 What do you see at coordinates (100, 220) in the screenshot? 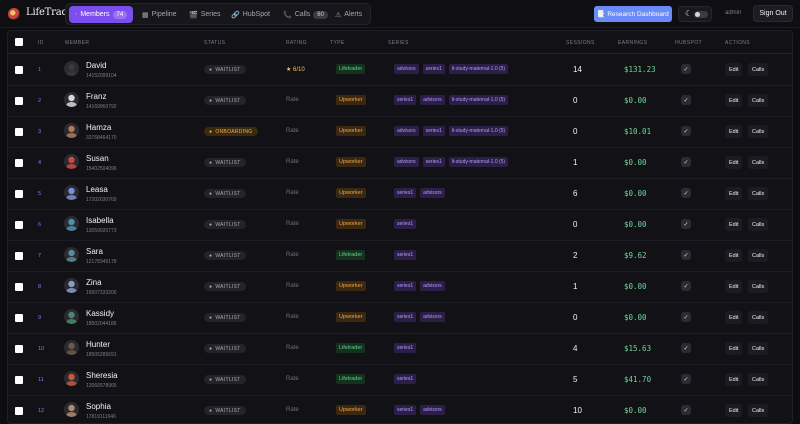
I see `member-name: Isabella` at bounding box center [100, 220].